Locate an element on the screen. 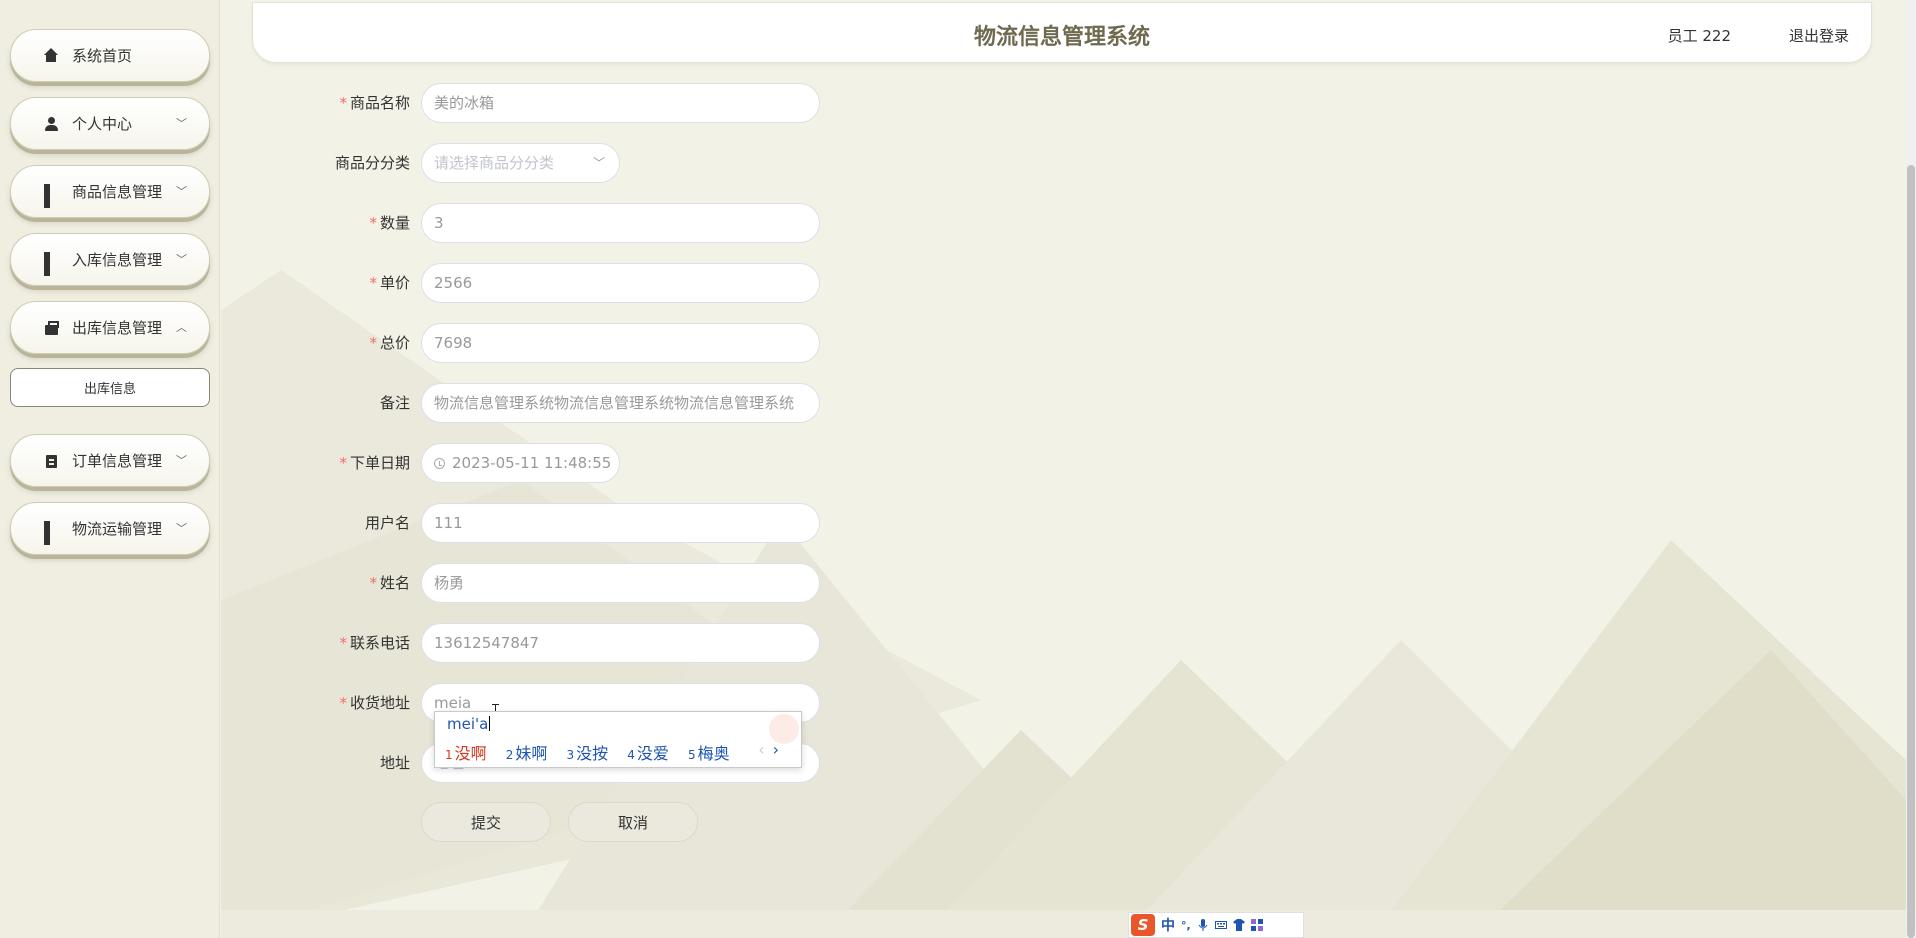  form-row-phone: * 联系电话 13612547847 is located at coordinates (580, 643).